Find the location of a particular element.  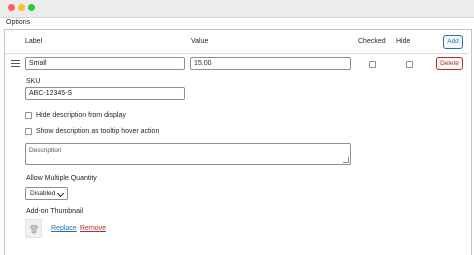

tooltip-description-checkbox is located at coordinates (28, 131).